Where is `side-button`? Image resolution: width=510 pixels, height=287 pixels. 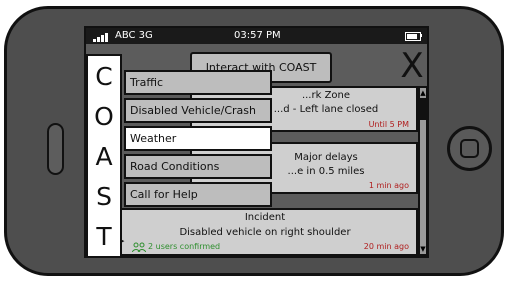 side-button is located at coordinates (55, 149).